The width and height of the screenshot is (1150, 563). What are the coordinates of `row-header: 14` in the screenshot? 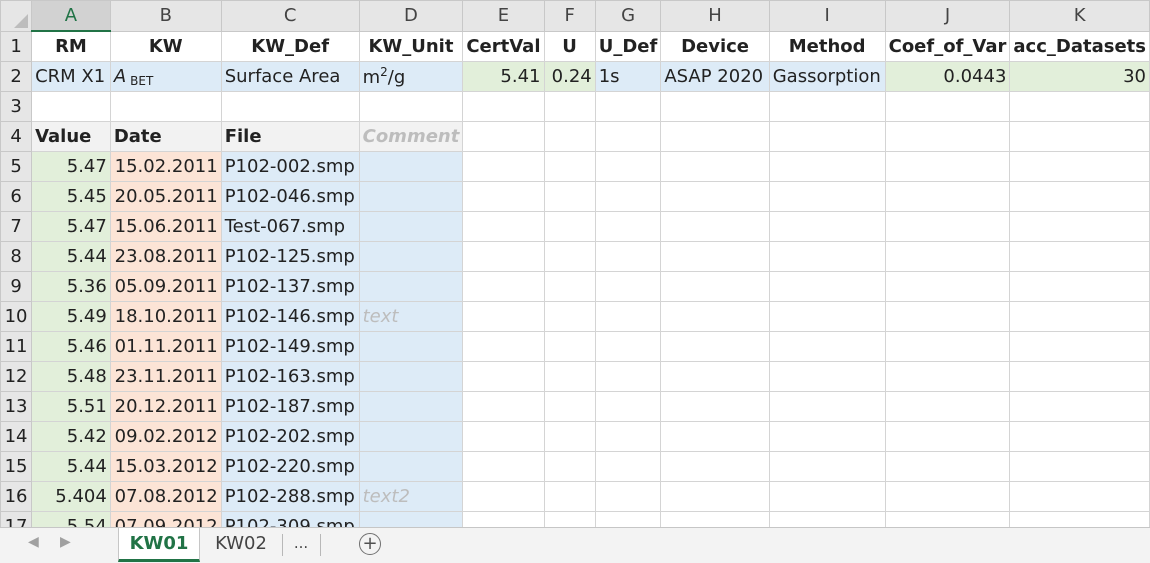 It's located at (16, 436).